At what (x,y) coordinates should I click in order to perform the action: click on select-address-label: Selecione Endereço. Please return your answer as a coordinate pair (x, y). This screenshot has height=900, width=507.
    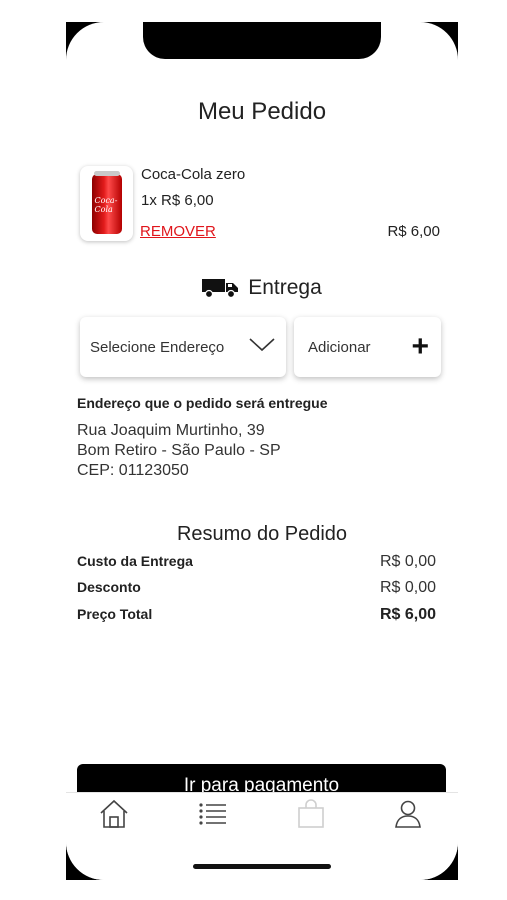
    Looking at the image, I should click on (157, 347).